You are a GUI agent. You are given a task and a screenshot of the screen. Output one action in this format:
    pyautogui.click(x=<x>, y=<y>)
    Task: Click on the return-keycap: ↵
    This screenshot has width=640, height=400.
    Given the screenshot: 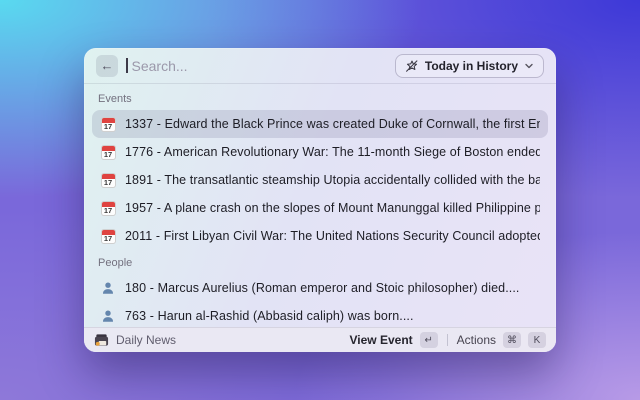 What is the action you would take?
    pyautogui.click(x=428, y=340)
    